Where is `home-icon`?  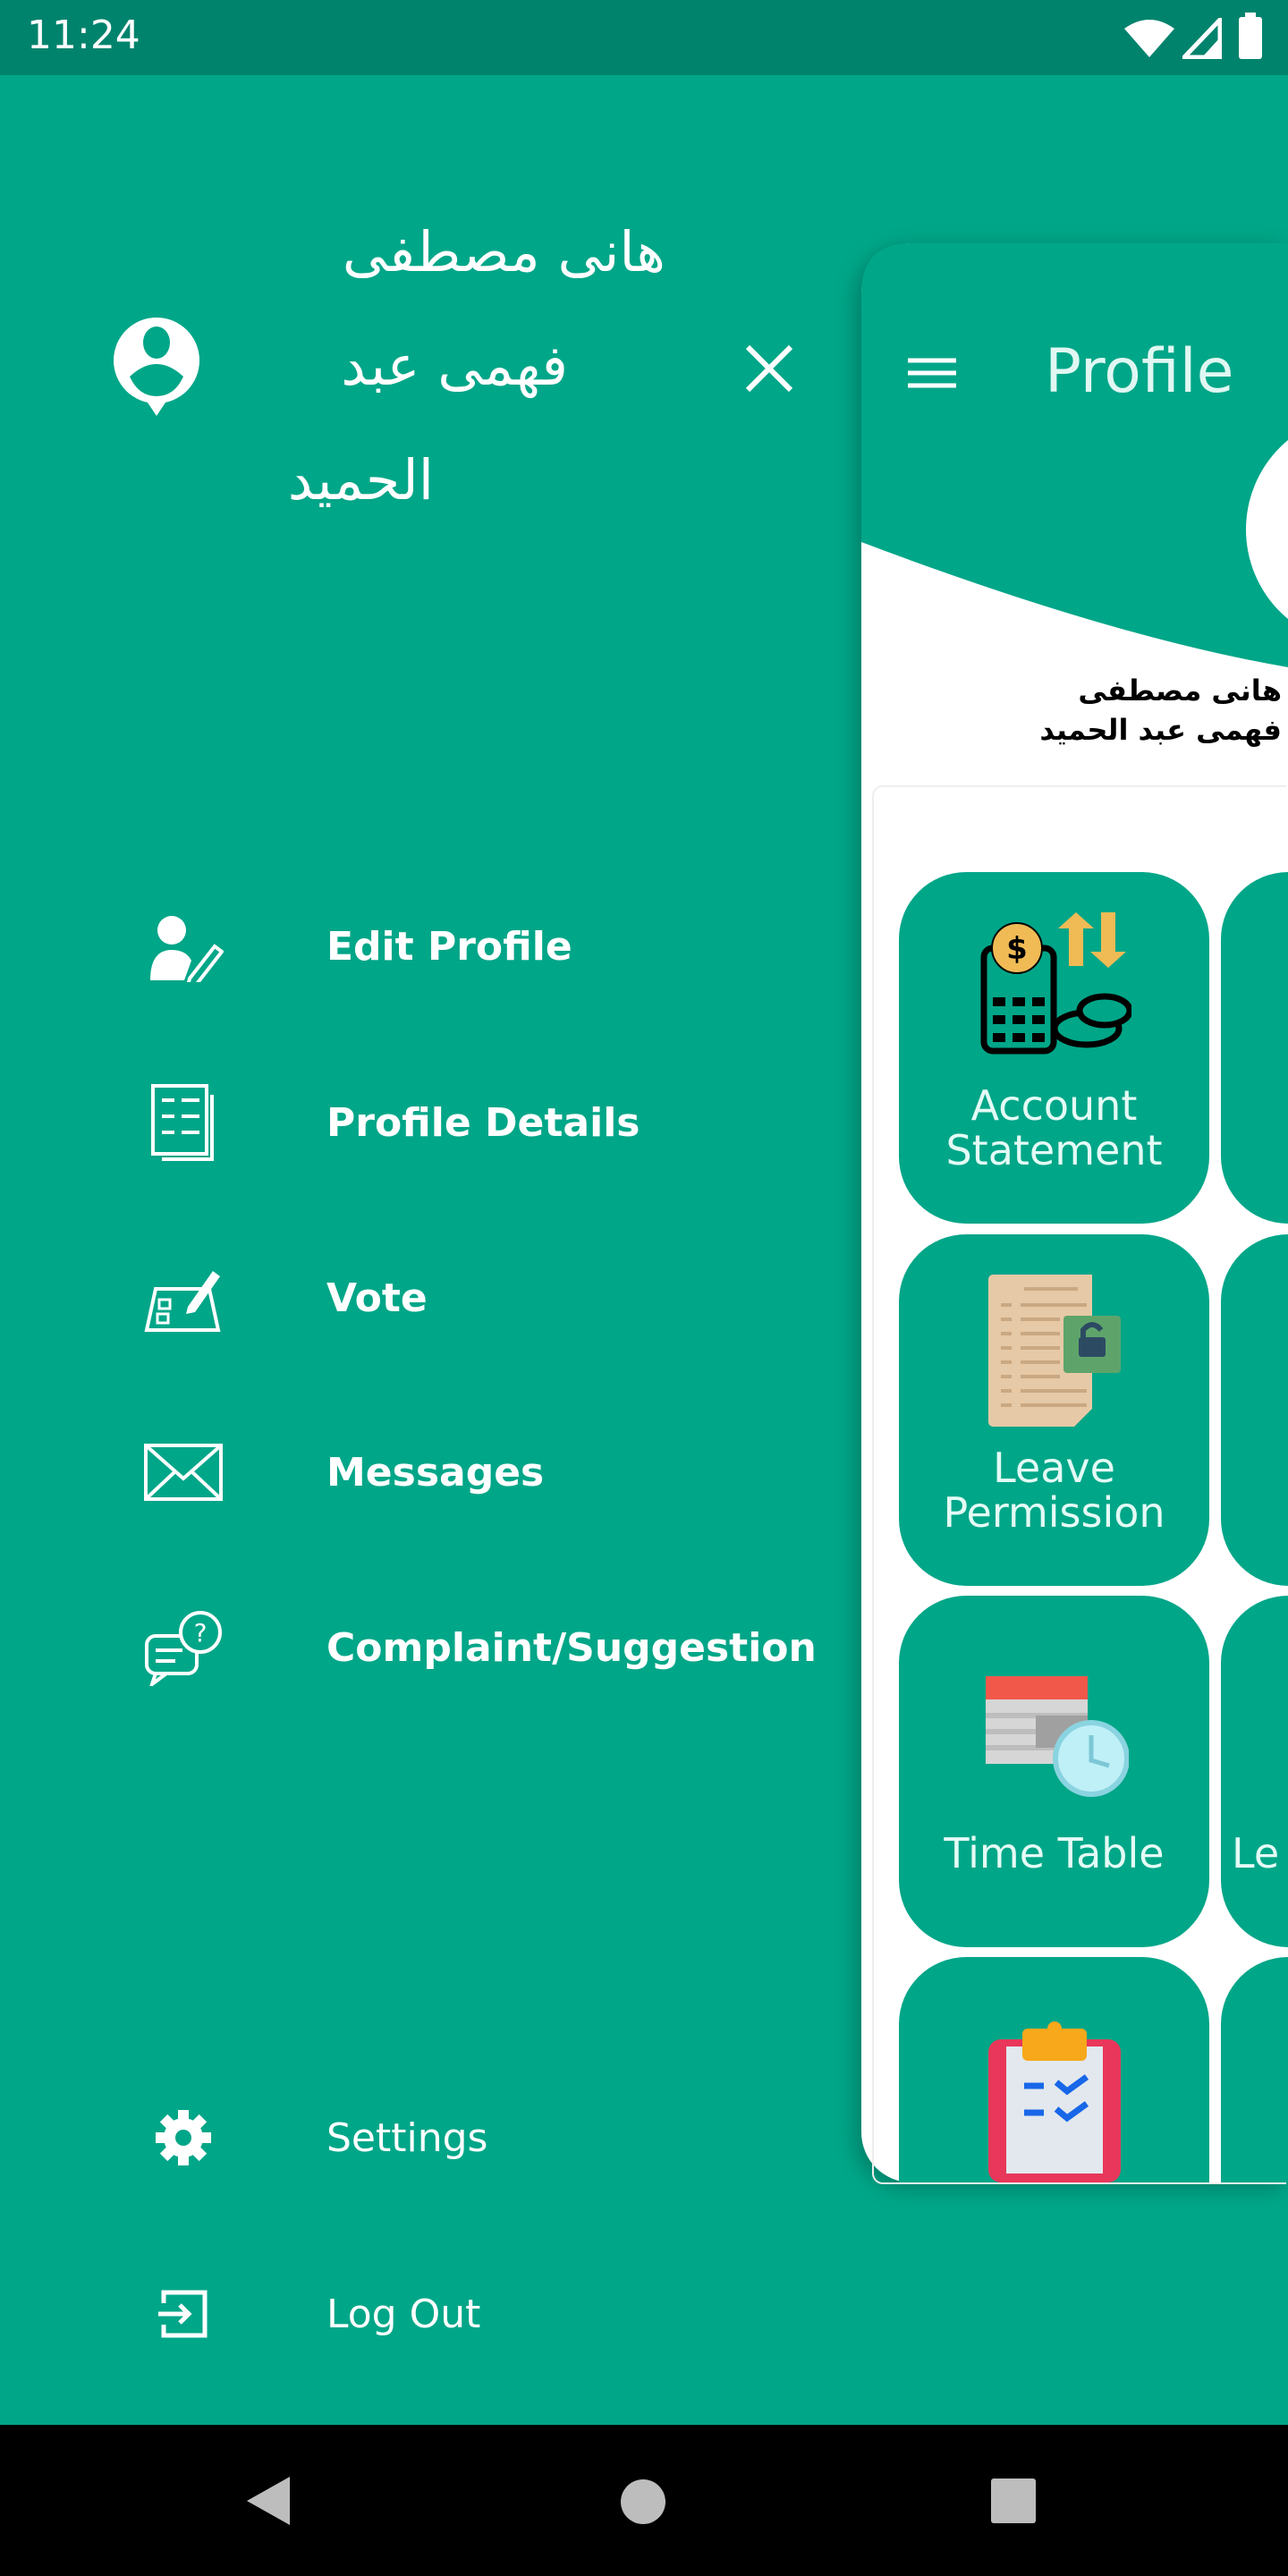 home-icon is located at coordinates (643, 2502).